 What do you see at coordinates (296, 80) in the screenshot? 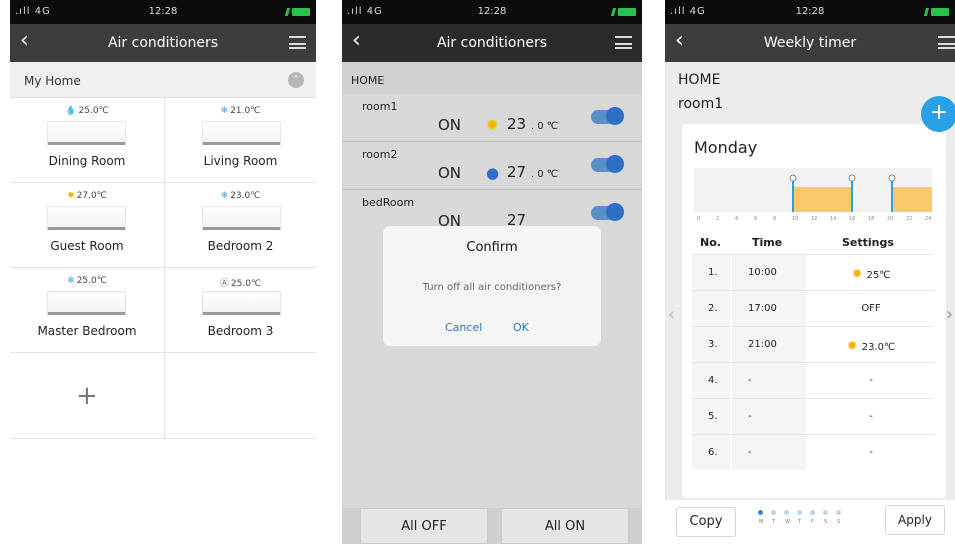
I see `collapse-icon: ⌃` at bounding box center [296, 80].